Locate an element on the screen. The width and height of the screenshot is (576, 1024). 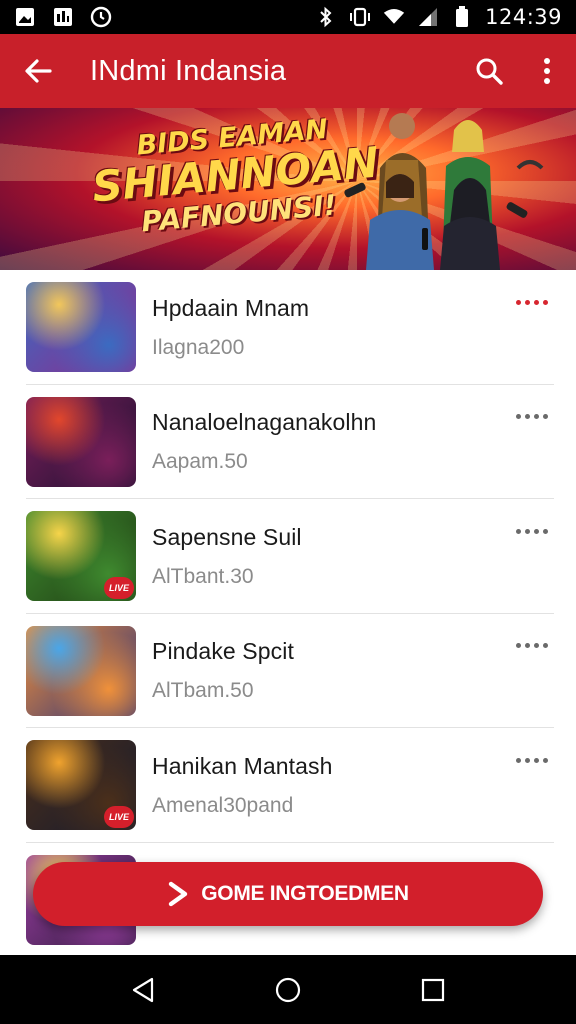
back-arrow-icon is located at coordinates (38, 71).